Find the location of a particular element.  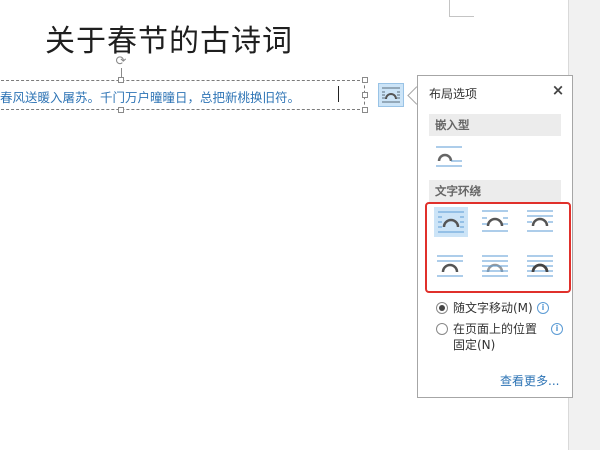

fix-position-label-line2: 固定(N) is located at coordinates (474, 345).